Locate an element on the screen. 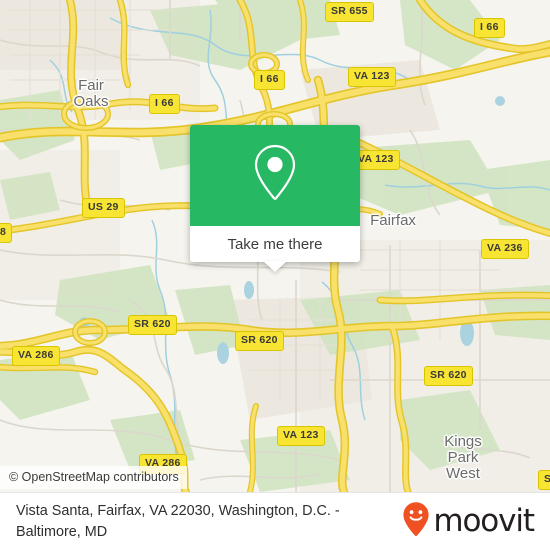 The image size is (550, 550). moovit-pin-smiley-icon is located at coordinates (416, 521).